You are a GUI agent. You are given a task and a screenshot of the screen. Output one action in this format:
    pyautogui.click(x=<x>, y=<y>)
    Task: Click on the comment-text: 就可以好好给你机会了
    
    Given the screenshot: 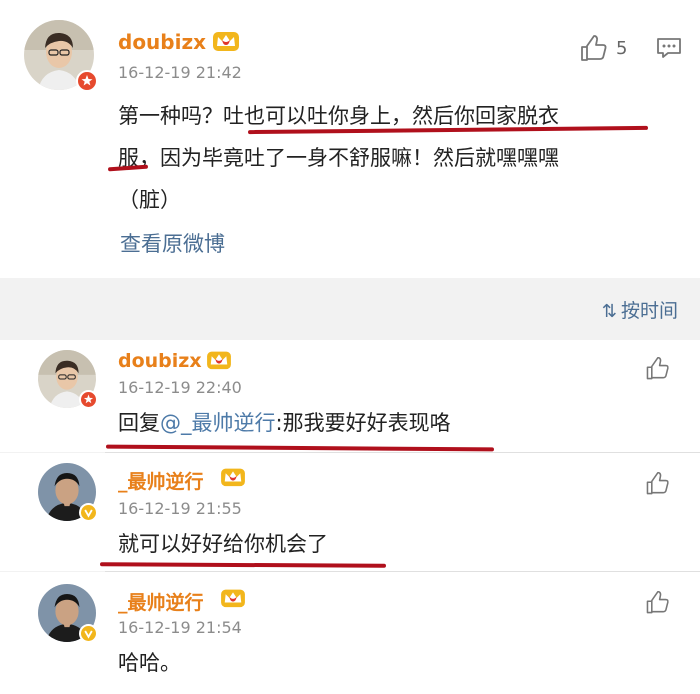 What is the action you would take?
    pyautogui.click(x=223, y=544)
    